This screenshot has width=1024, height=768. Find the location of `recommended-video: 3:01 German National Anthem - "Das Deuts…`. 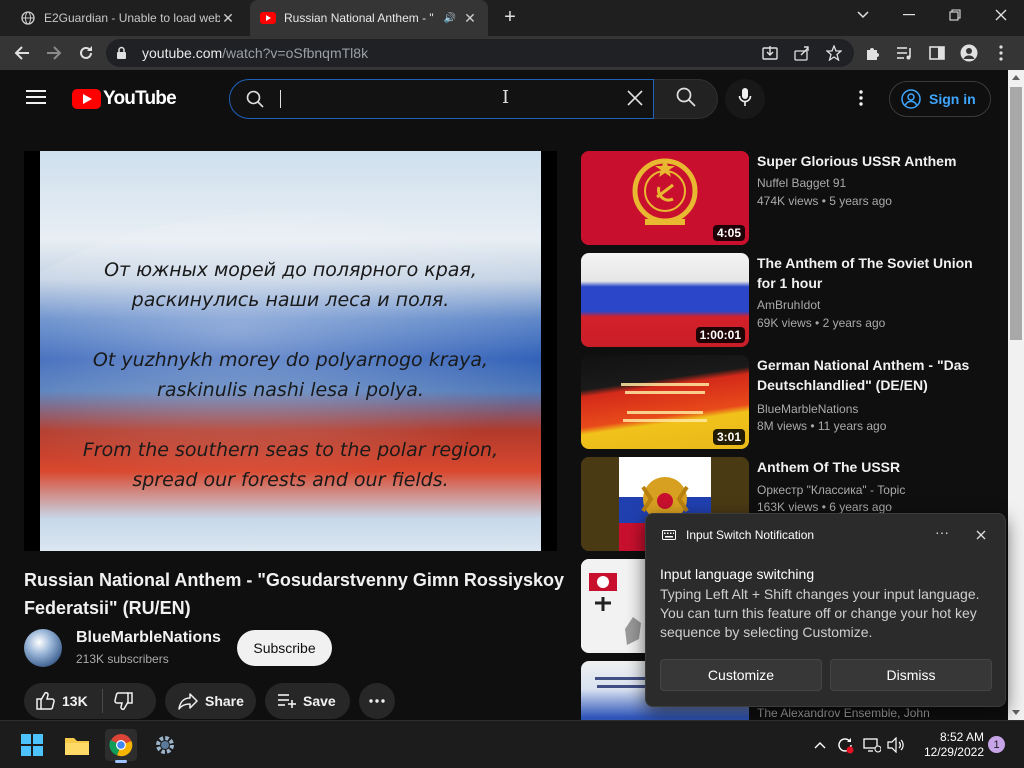

recommended-video: 3:01 German National Anthem - "Das Deuts… is located at coordinates (786, 402).